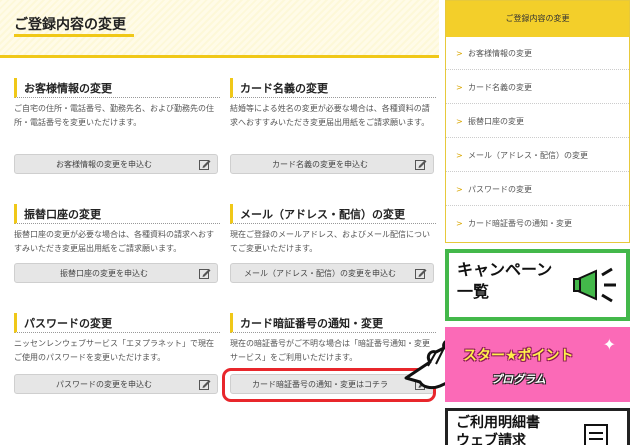 The height and width of the screenshot is (445, 639). I want to click on statement-banner-text: ご利用明細書 ウェブ請求, so click(498, 429).